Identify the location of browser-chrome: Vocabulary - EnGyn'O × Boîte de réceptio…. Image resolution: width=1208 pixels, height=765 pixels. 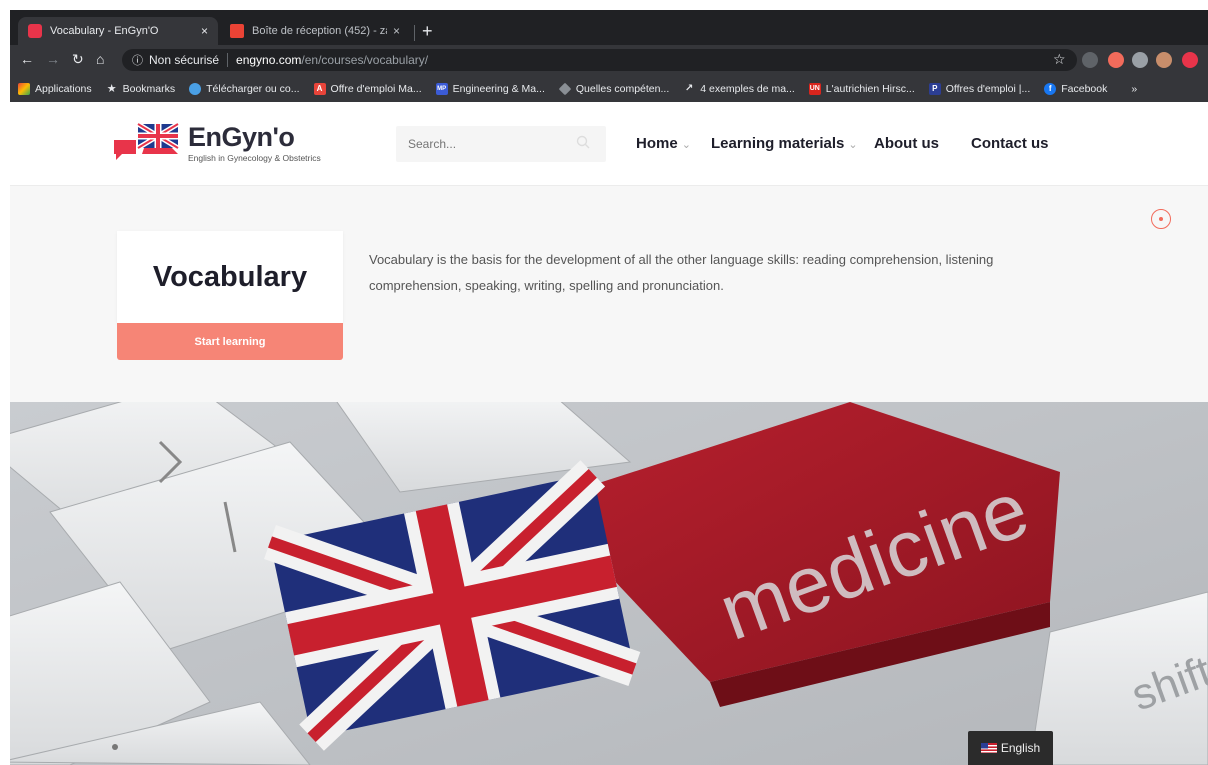
(609, 56).